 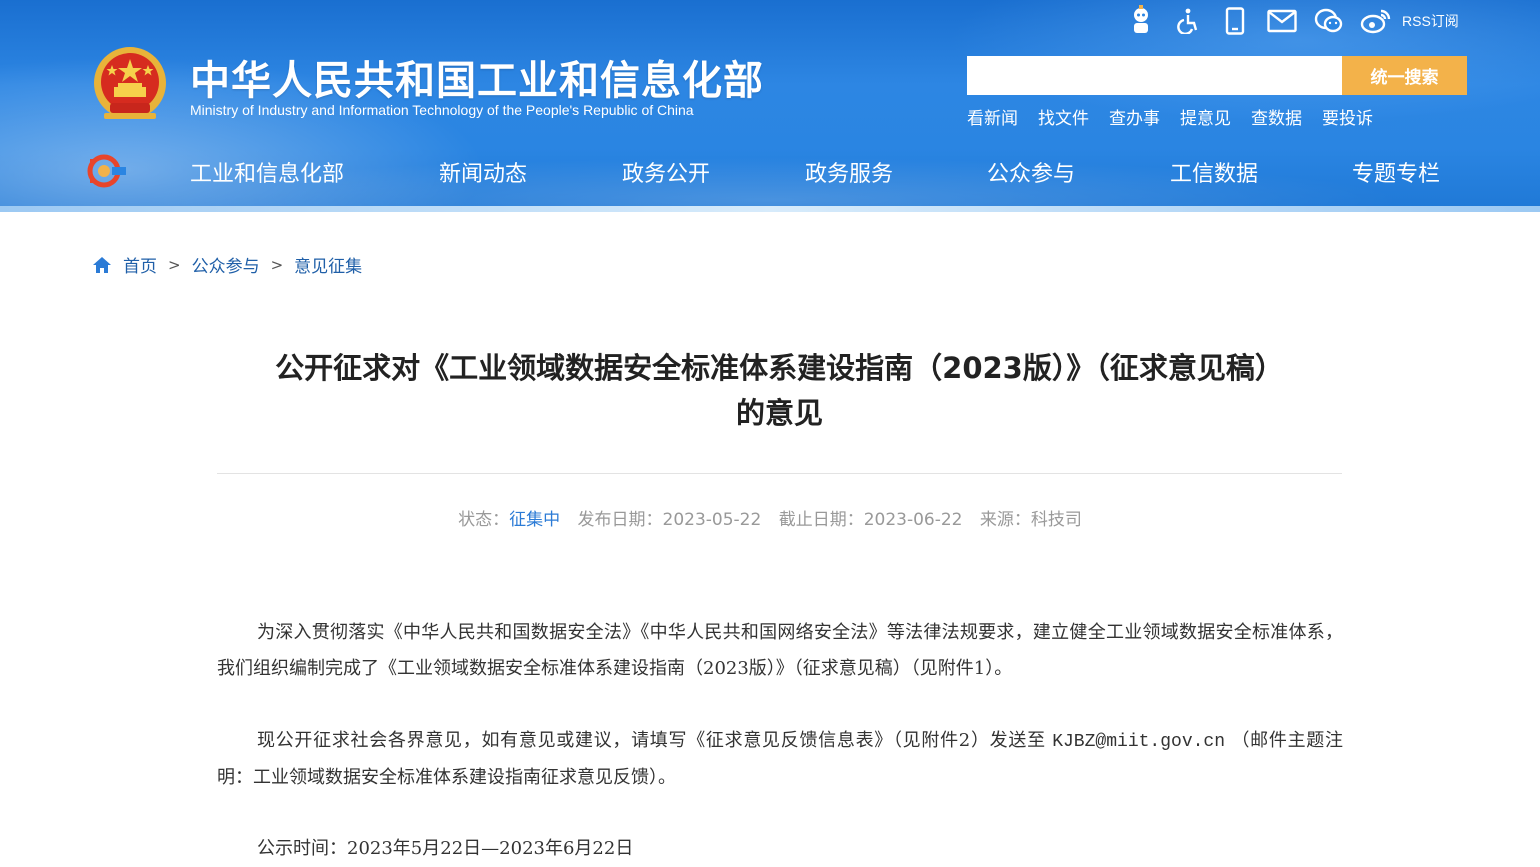 What do you see at coordinates (821, 520) in the screenshot?
I see `deadline-label: 截止日期：` at bounding box center [821, 520].